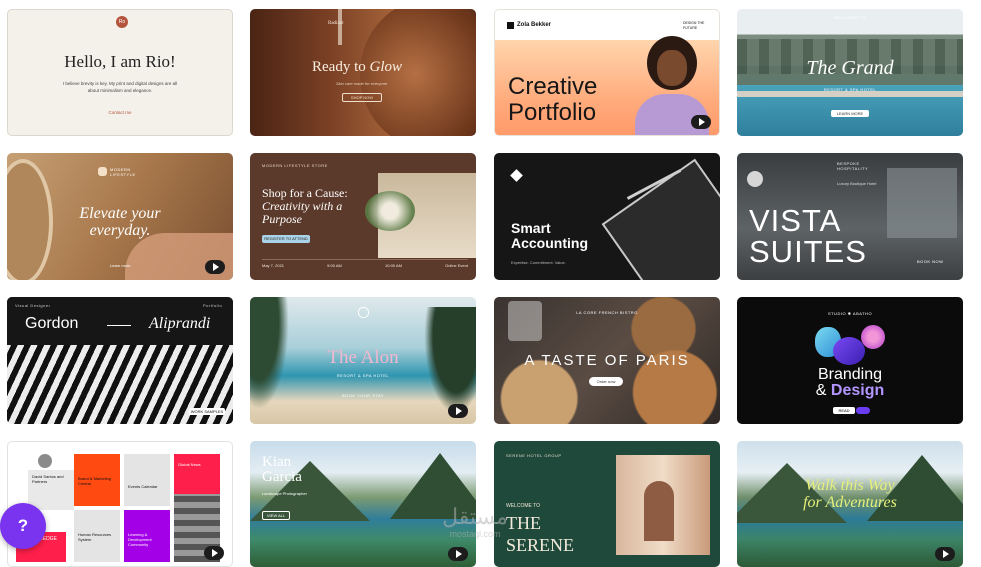 This screenshot has width=981, height=567. I want to click on card-title: The Alon, so click(363, 357).